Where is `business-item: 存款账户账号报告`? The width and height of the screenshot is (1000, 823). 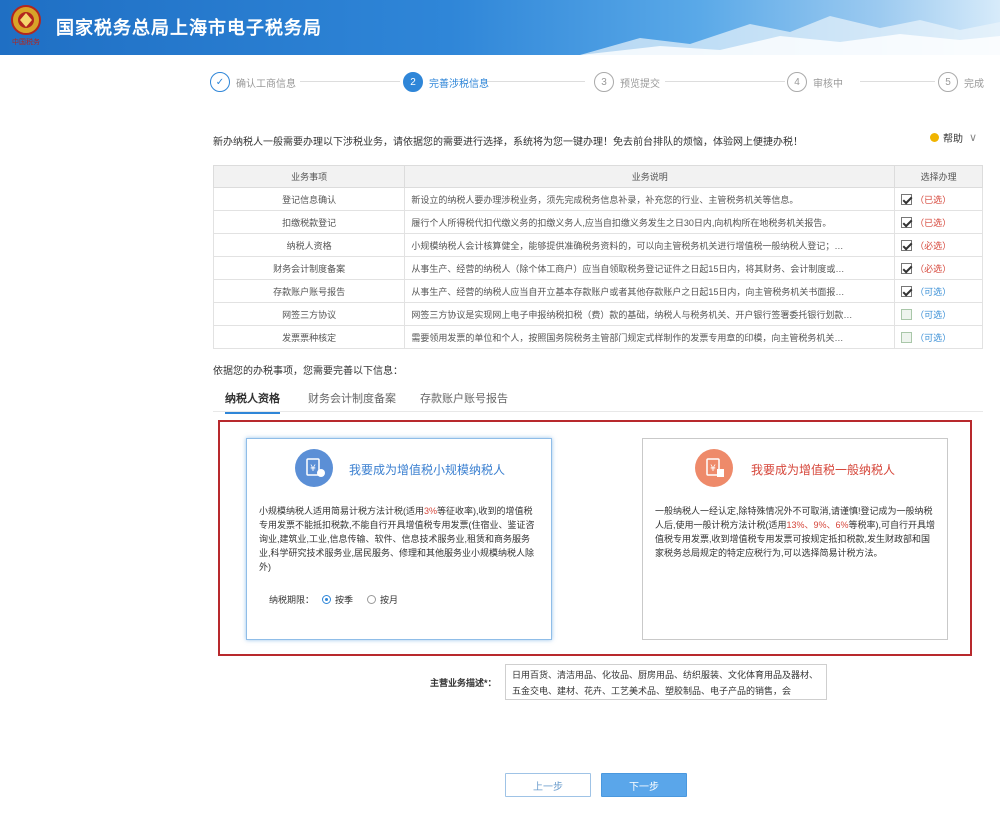
business-item: 存款账户账号报告 is located at coordinates (309, 291).